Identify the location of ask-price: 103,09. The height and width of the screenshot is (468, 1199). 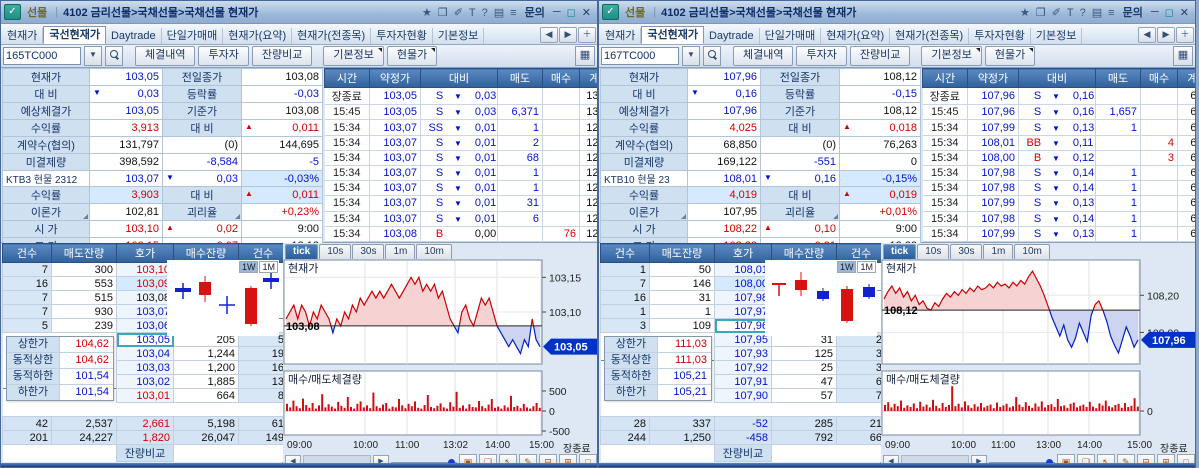
(145, 283).